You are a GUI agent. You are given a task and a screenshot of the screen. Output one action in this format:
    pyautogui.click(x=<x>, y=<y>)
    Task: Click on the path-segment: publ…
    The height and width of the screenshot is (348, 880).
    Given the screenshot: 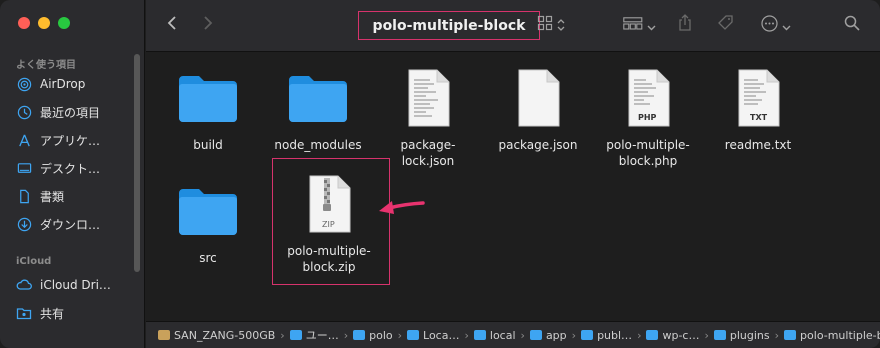 What is the action you would take?
    pyautogui.click(x=606, y=335)
    